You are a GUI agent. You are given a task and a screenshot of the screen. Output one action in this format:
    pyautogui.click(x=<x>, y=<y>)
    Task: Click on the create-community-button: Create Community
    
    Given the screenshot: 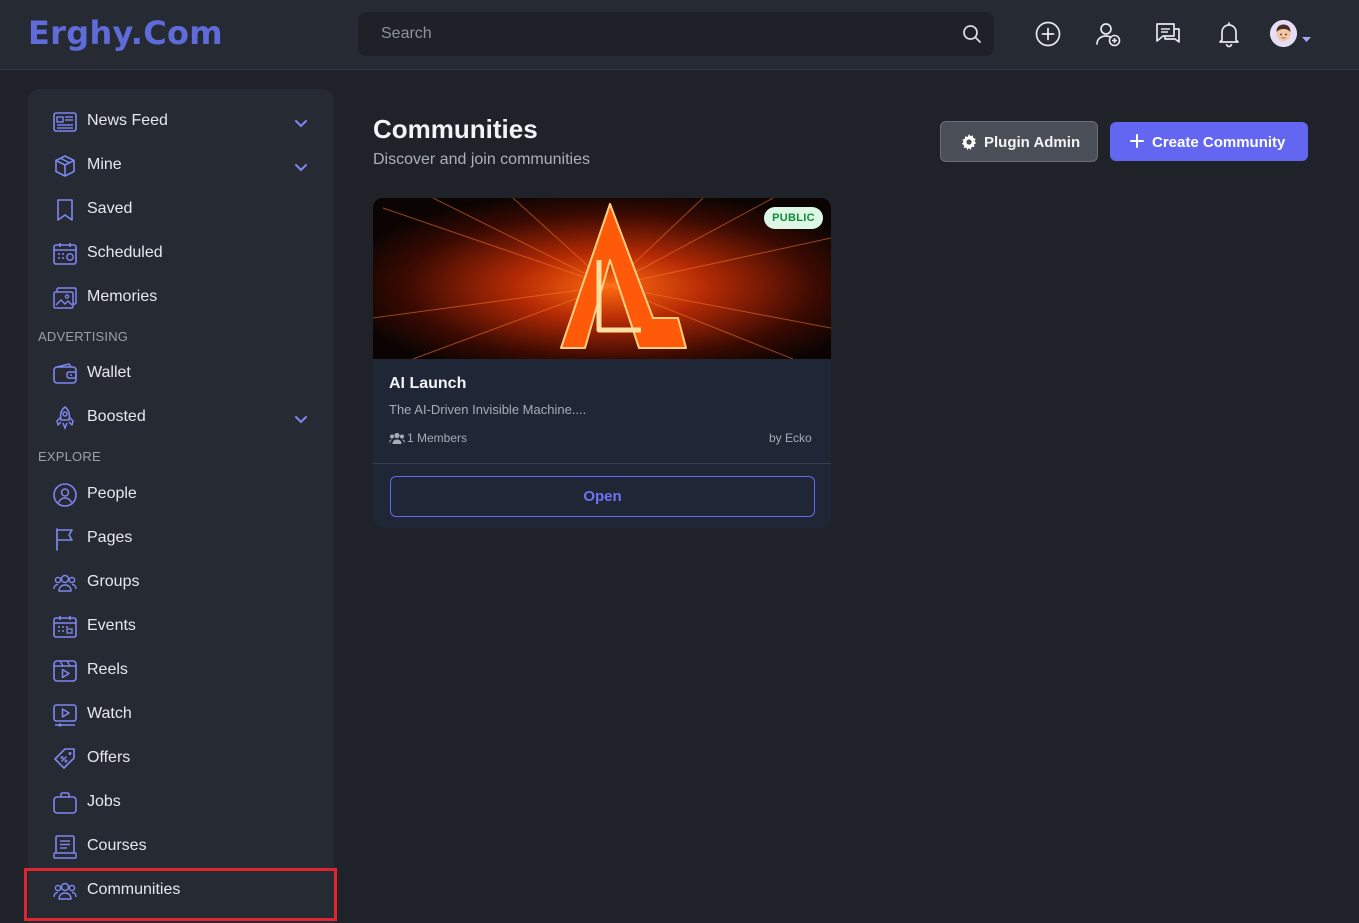 What is the action you would take?
    pyautogui.click(x=1209, y=141)
    